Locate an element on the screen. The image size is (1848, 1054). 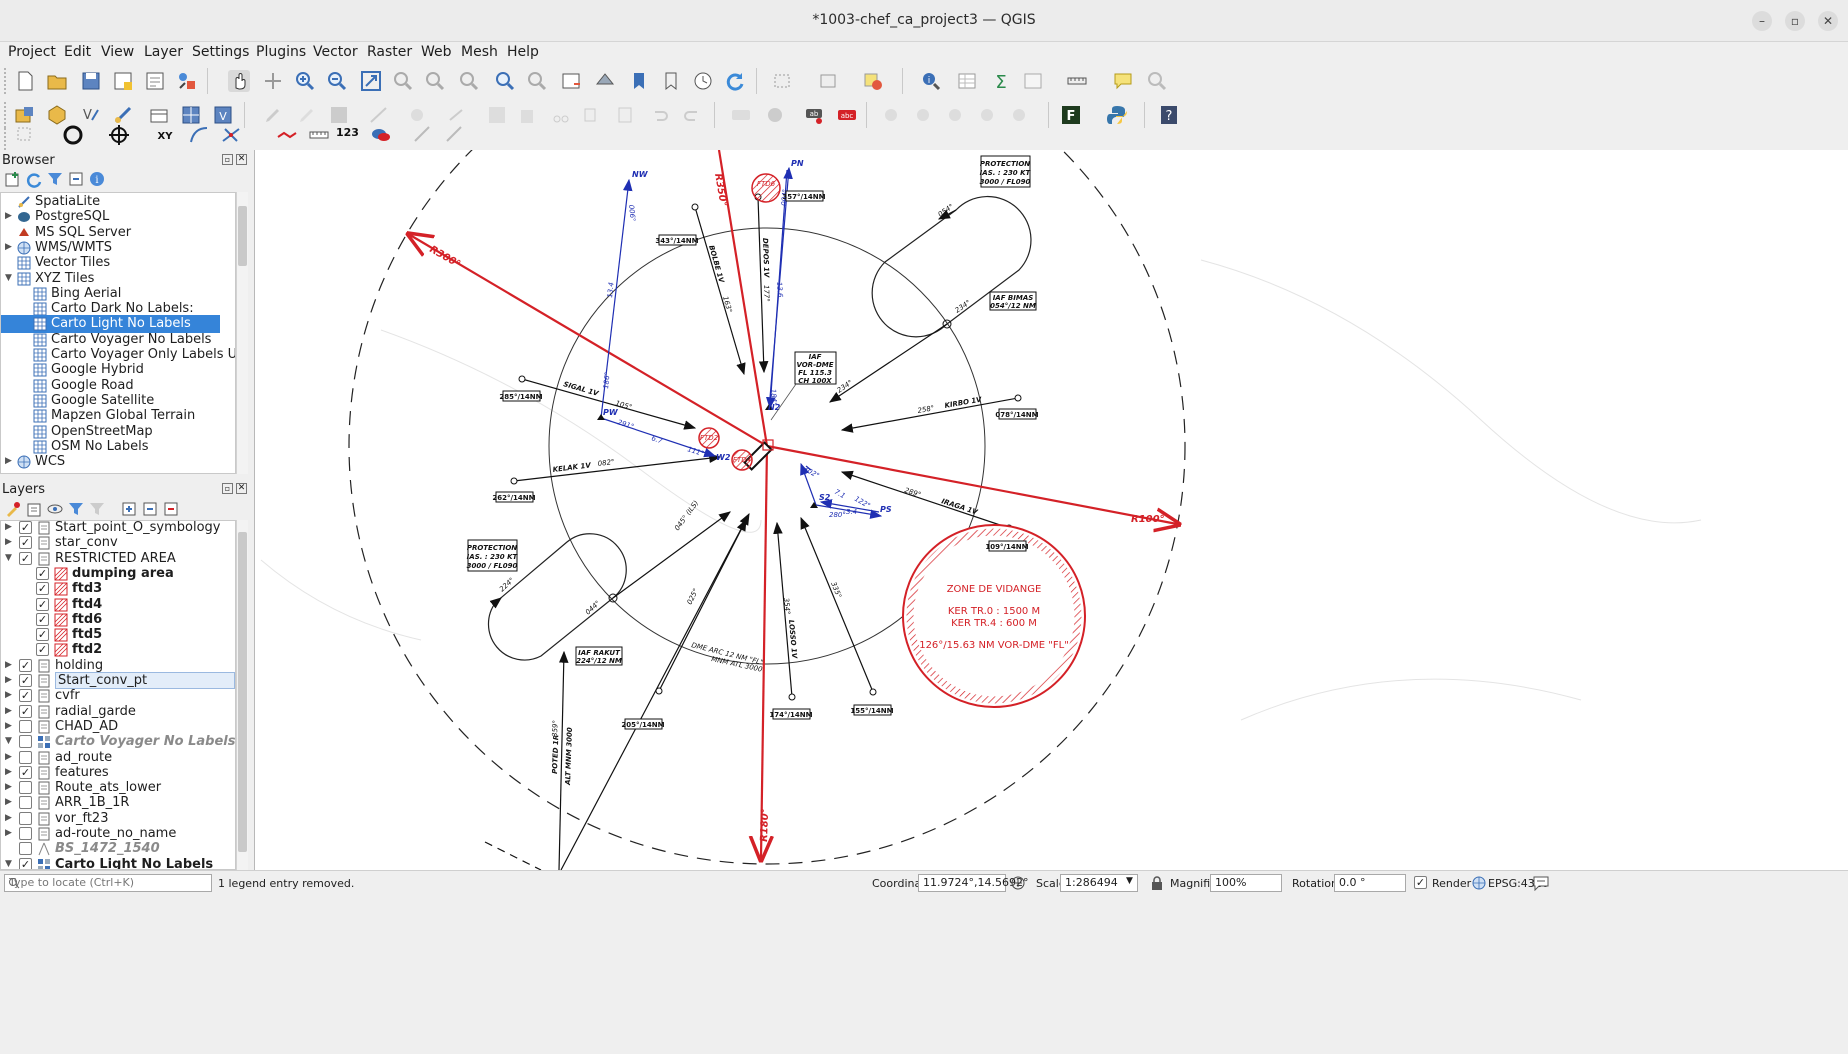
manage-map-themes-icon is located at coordinates (55, 509).